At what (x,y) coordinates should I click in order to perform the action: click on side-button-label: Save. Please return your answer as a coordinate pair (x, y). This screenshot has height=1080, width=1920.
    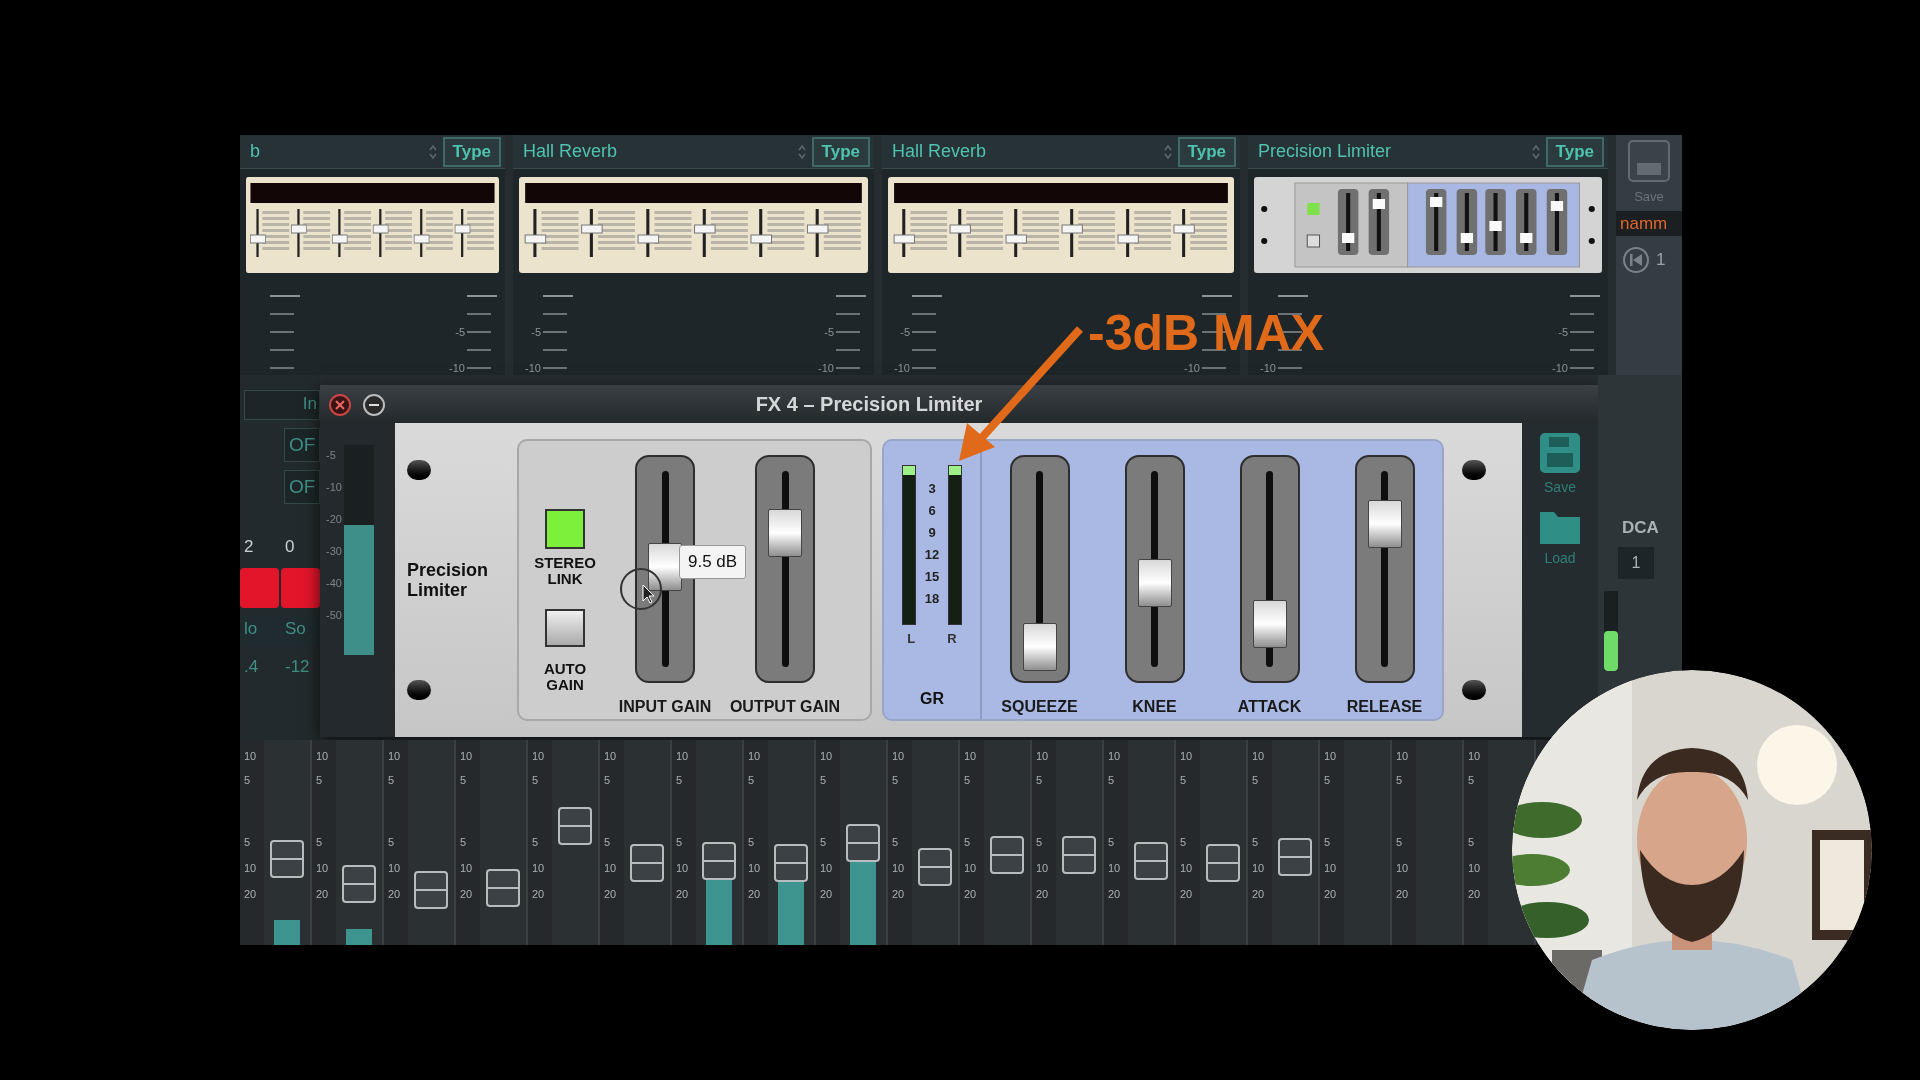
    Looking at the image, I should click on (1560, 487).